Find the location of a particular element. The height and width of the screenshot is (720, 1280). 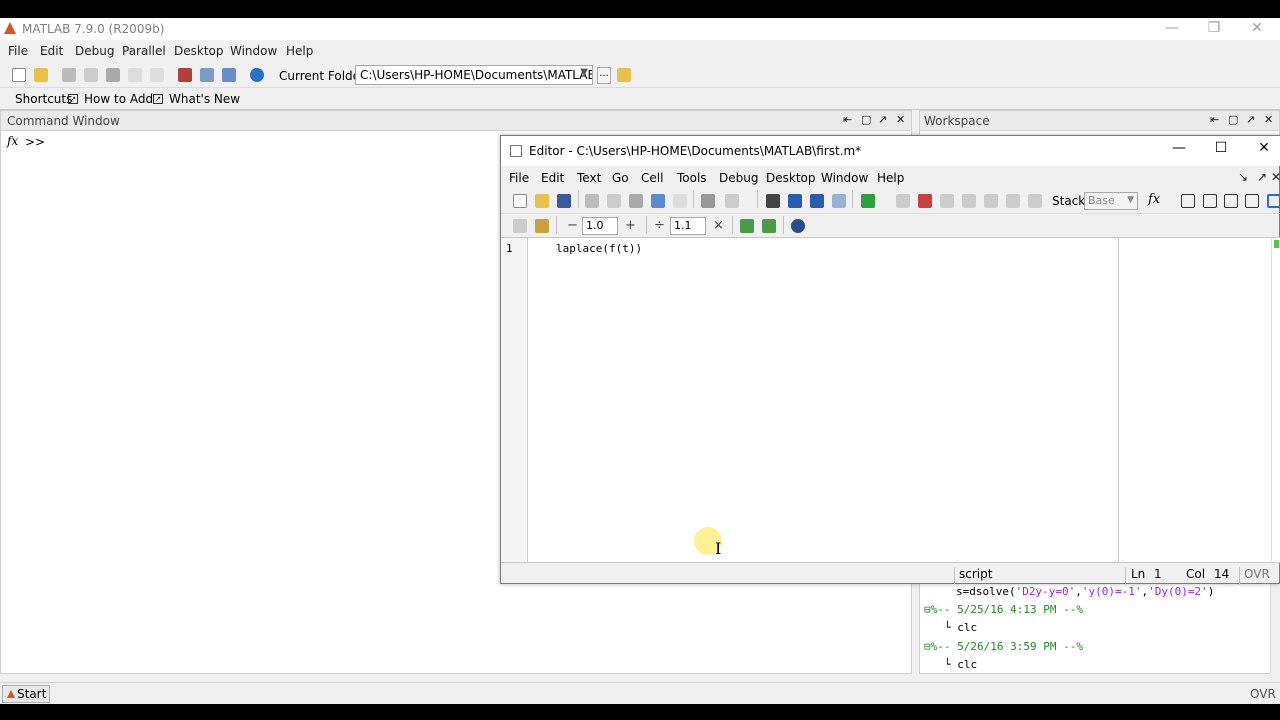

clear-breakpoints-icon is located at coordinates (925, 201).